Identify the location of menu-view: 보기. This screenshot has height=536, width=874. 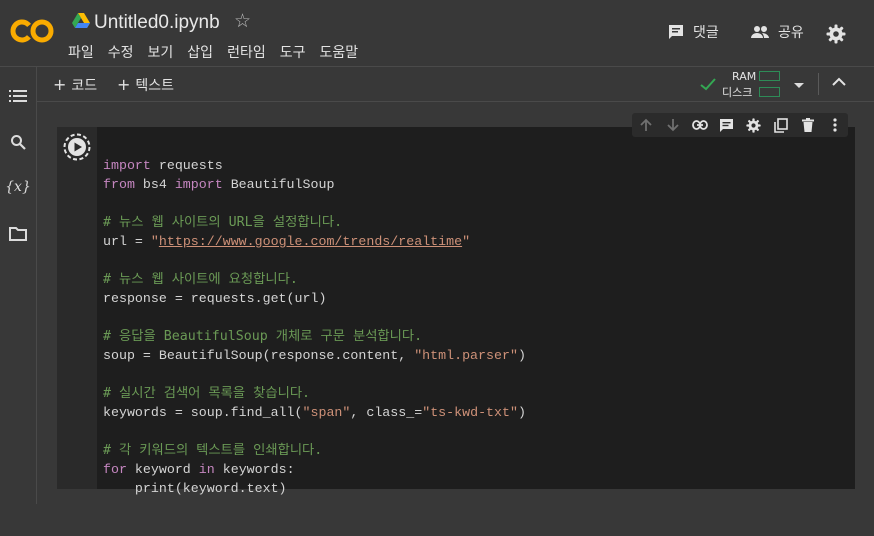
(161, 52).